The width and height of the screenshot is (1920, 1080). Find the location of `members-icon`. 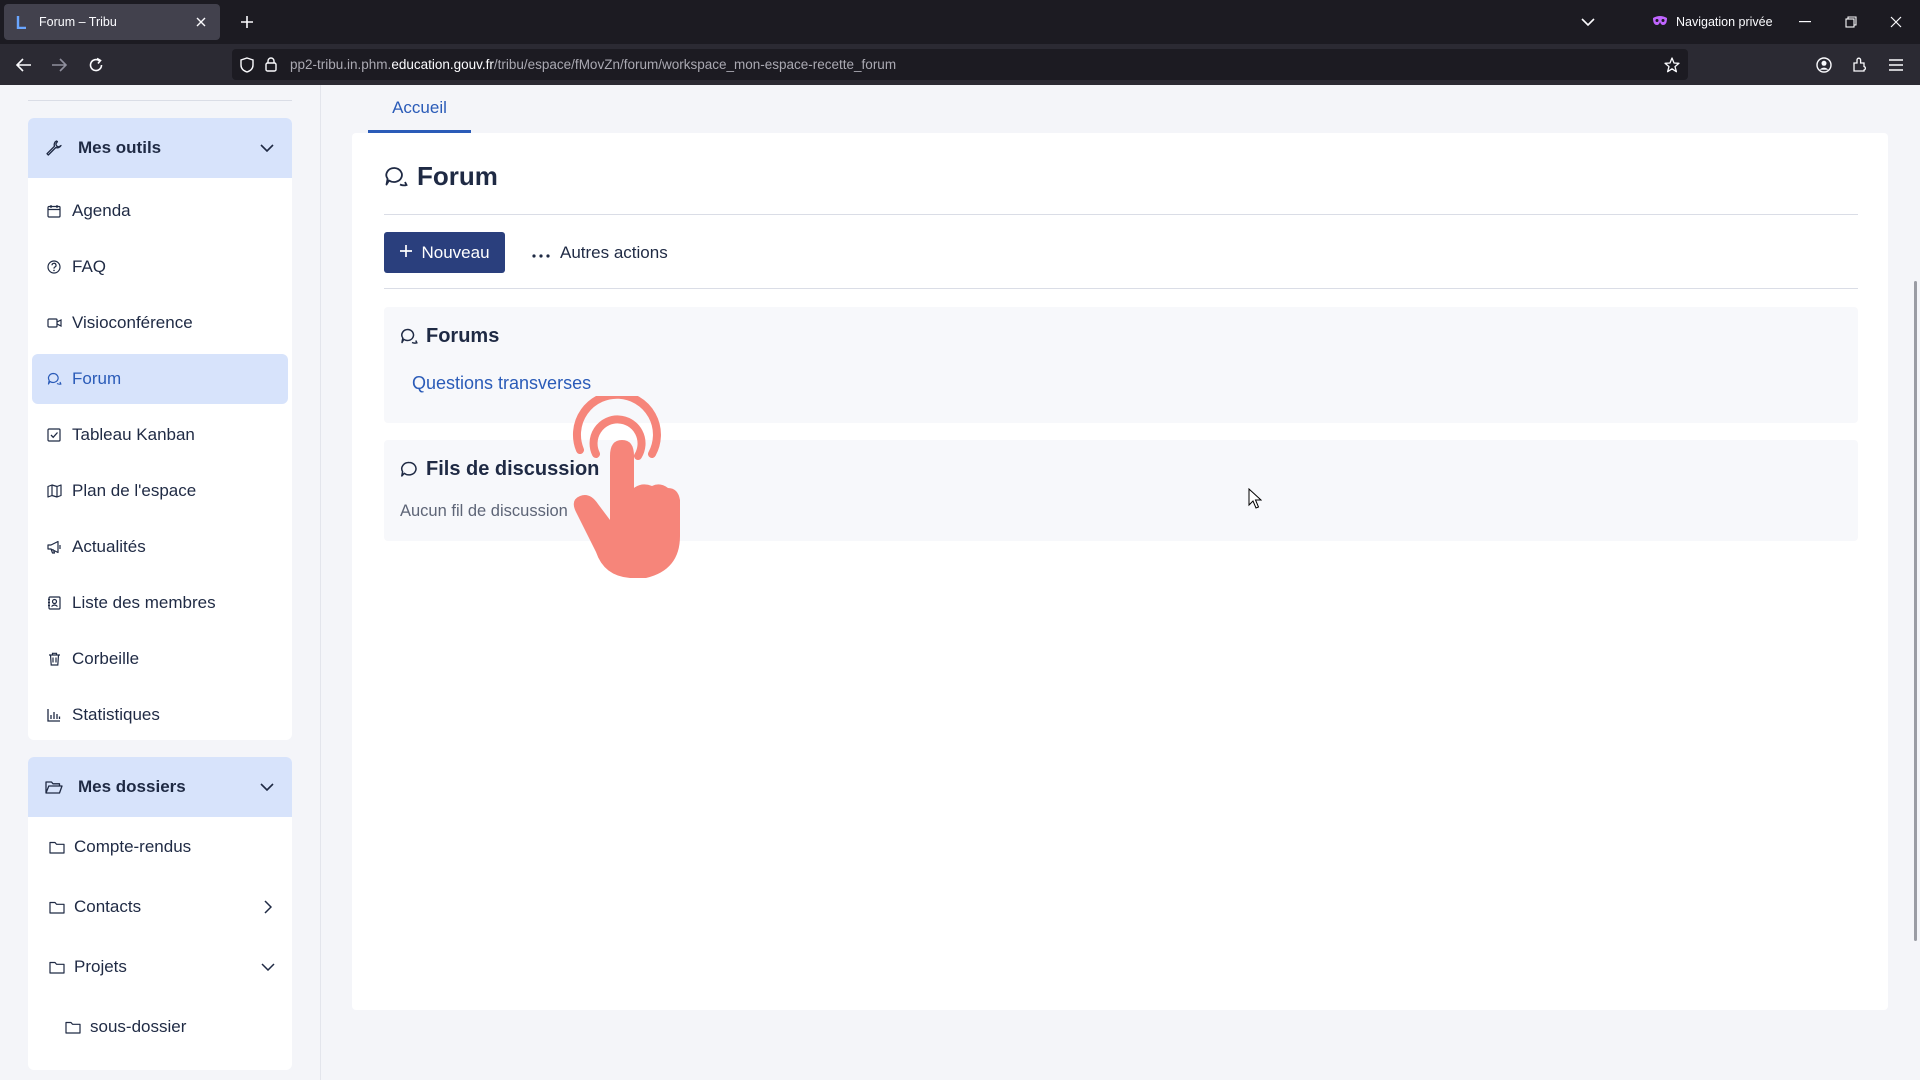

members-icon is located at coordinates (54, 603).